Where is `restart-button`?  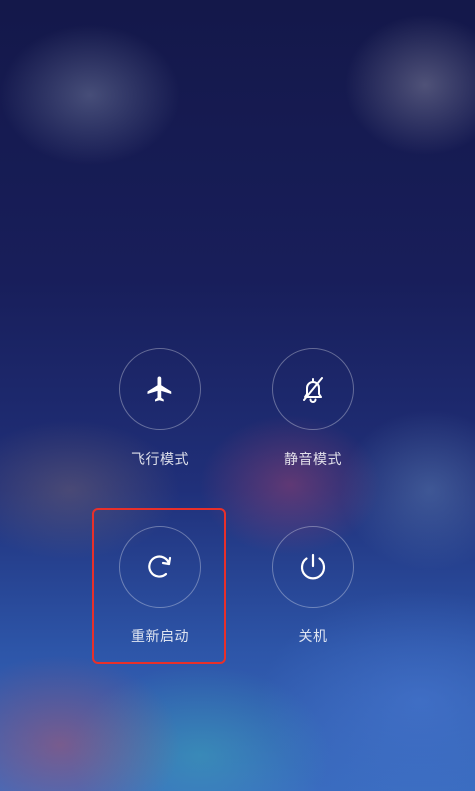 restart-button is located at coordinates (160, 567).